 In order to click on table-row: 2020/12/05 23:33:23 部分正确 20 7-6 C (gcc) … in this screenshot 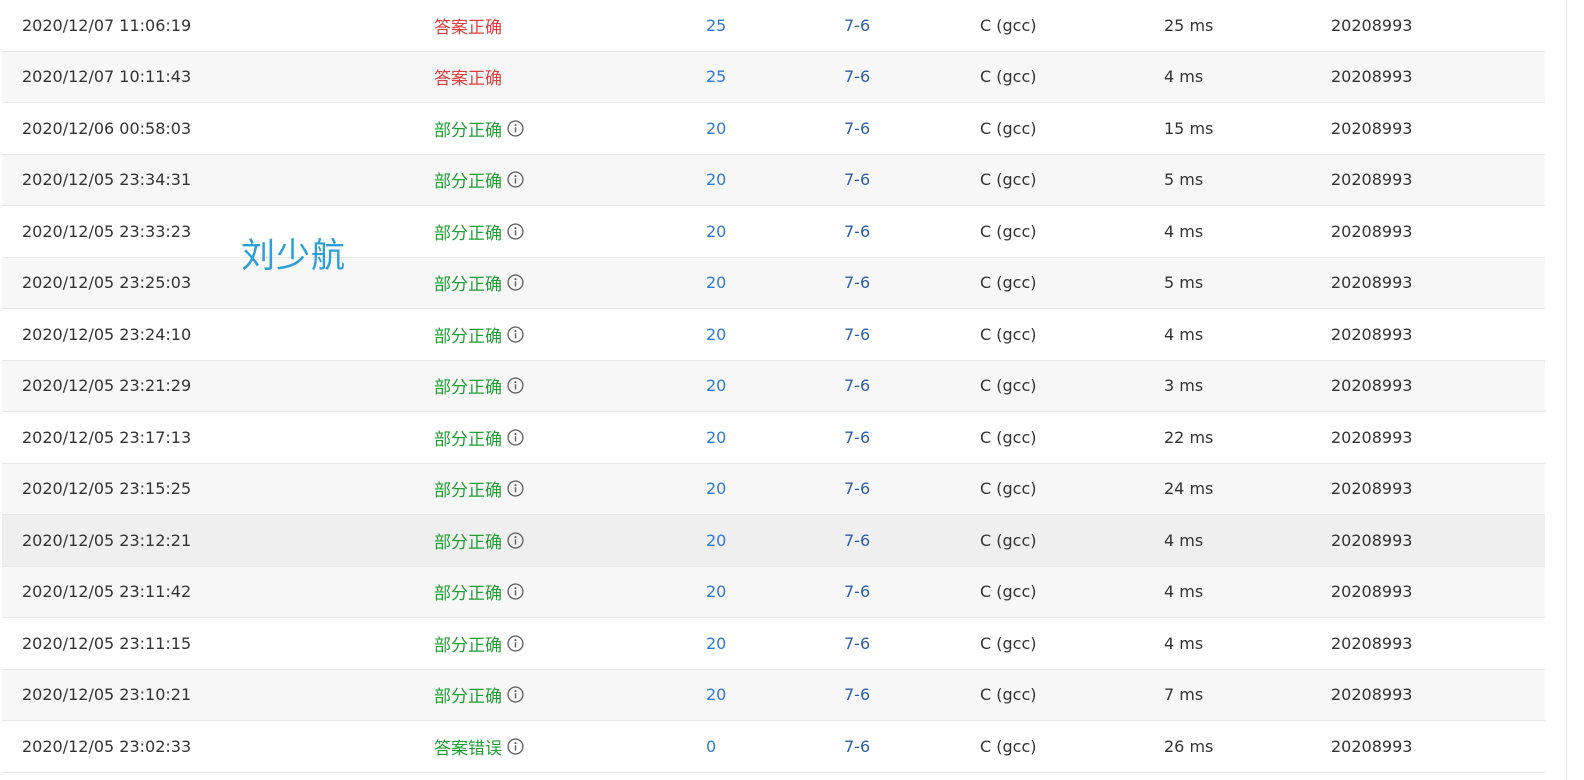, I will do `click(773, 232)`.